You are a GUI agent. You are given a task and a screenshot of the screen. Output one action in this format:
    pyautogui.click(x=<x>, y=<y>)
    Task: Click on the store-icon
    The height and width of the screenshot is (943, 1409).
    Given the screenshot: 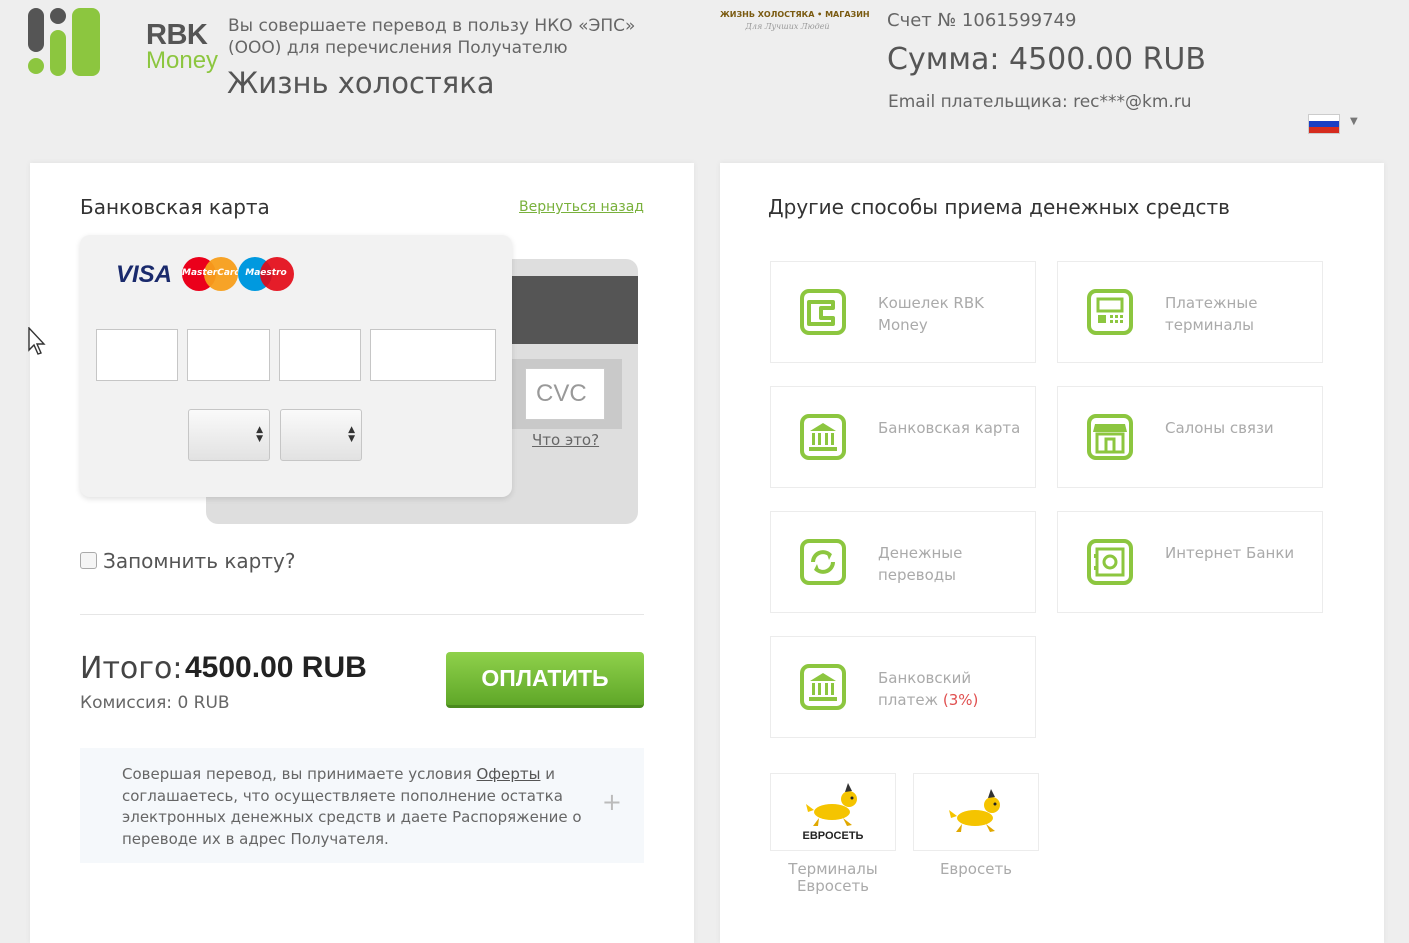 What is the action you would take?
    pyautogui.click(x=1110, y=437)
    